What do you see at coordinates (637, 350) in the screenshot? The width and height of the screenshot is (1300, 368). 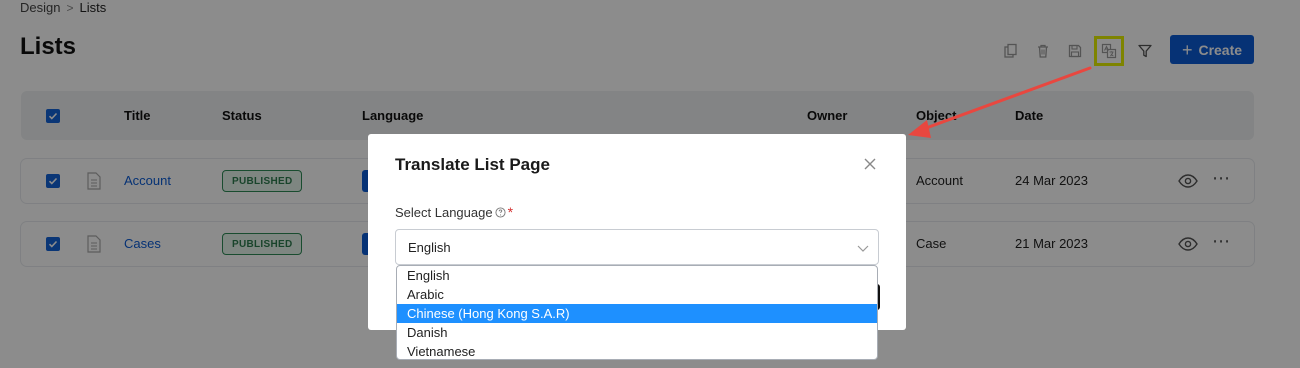 I see `language-option-vietnamese: Vietnamese` at bounding box center [637, 350].